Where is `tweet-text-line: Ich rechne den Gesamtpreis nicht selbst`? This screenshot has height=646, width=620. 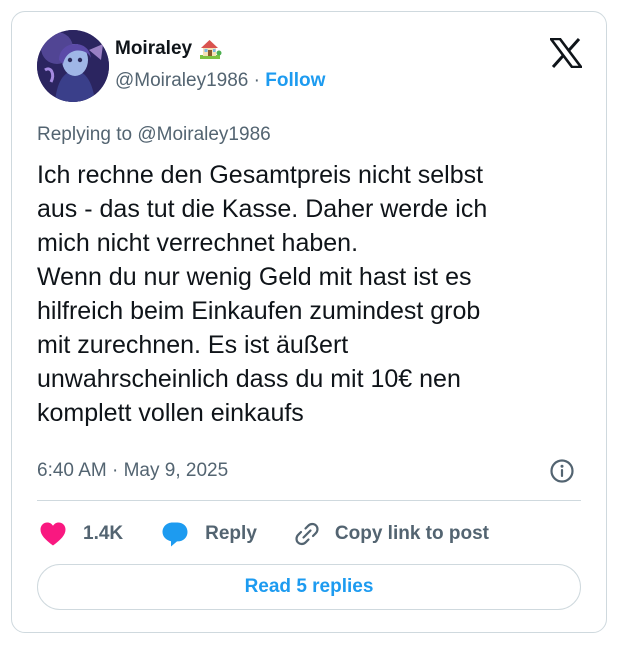 tweet-text-line: Ich rechne den Gesamtpreis nicht selbst is located at coordinates (260, 175).